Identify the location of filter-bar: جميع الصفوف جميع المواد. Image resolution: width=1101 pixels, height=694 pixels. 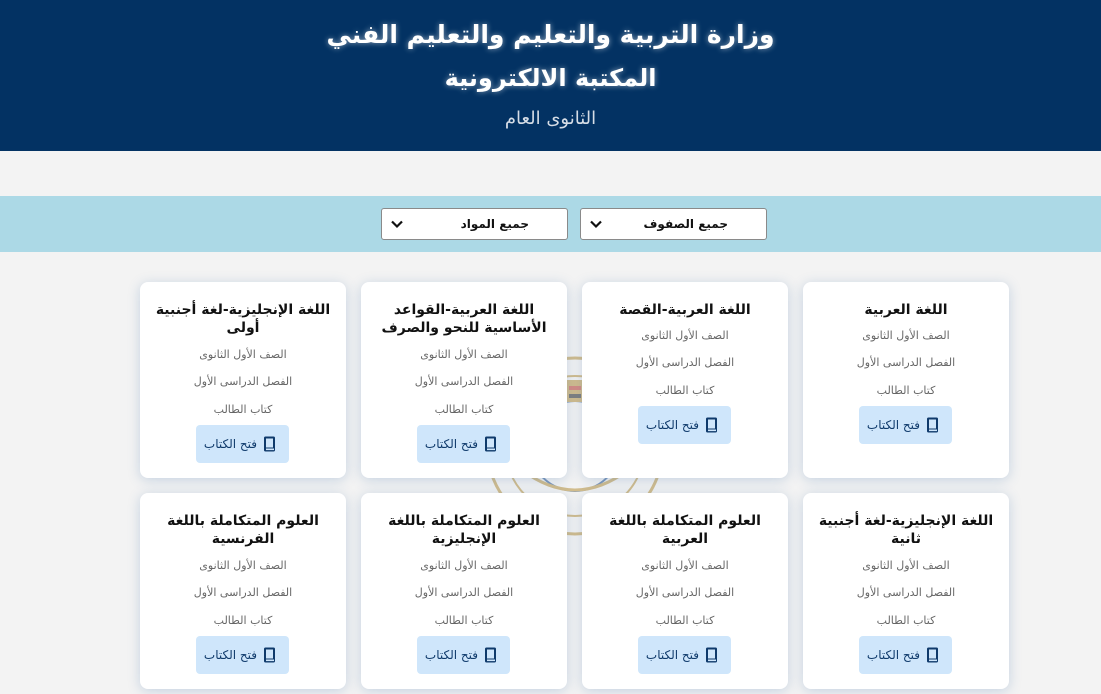
(550, 224).